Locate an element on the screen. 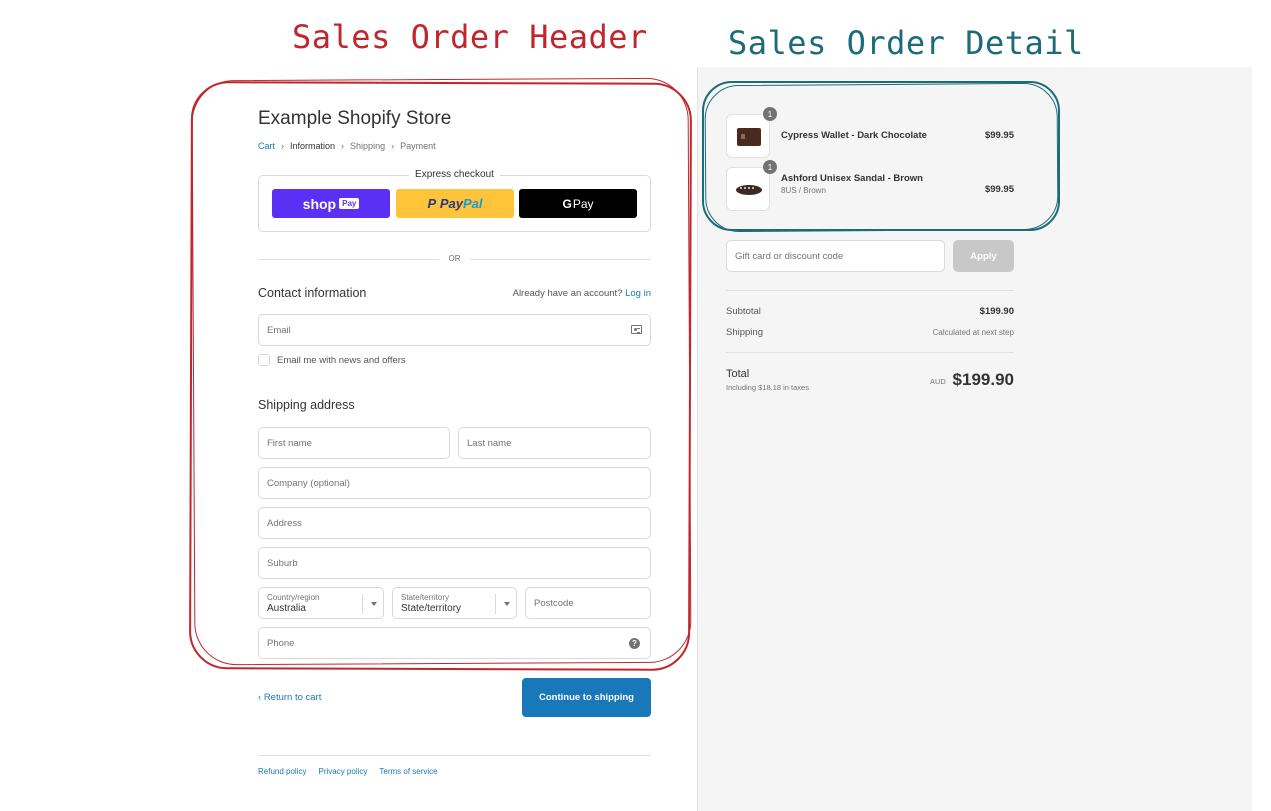 The width and height of the screenshot is (1271, 811). breadcrumb: Cart › Information › Shipping › Payment is located at coordinates (347, 146).